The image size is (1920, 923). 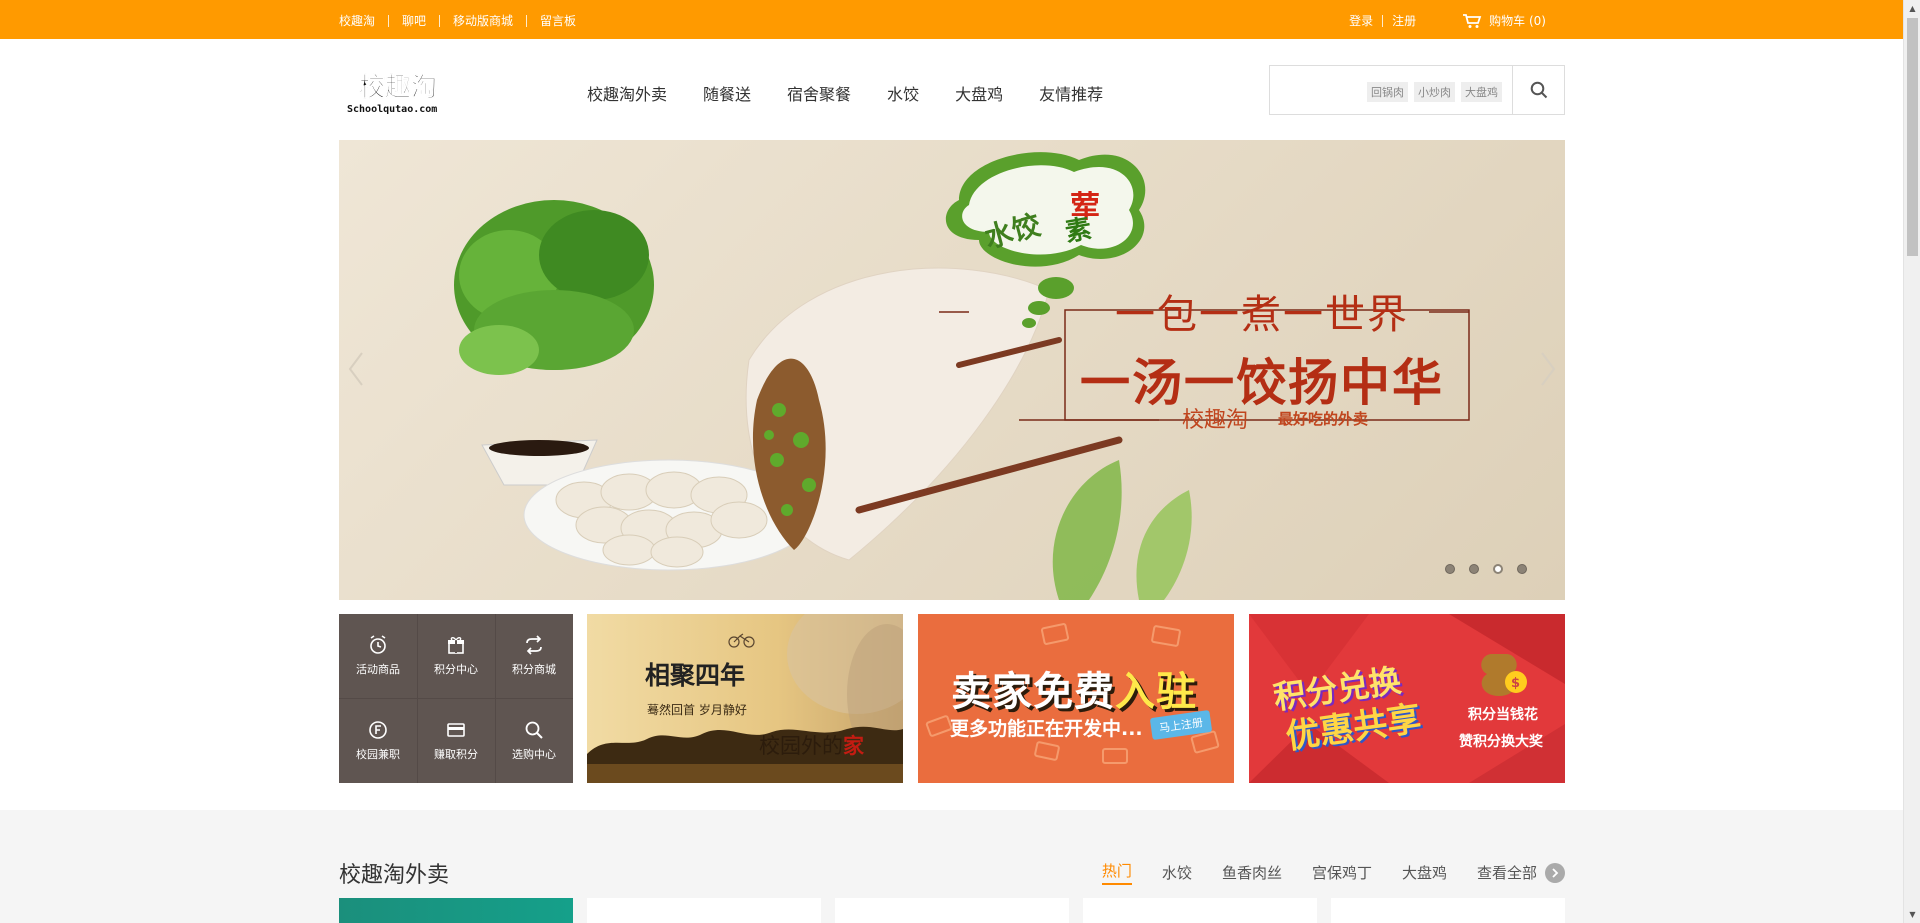 I want to click on quick-item-activities: 活动商品, so click(x=378, y=656).